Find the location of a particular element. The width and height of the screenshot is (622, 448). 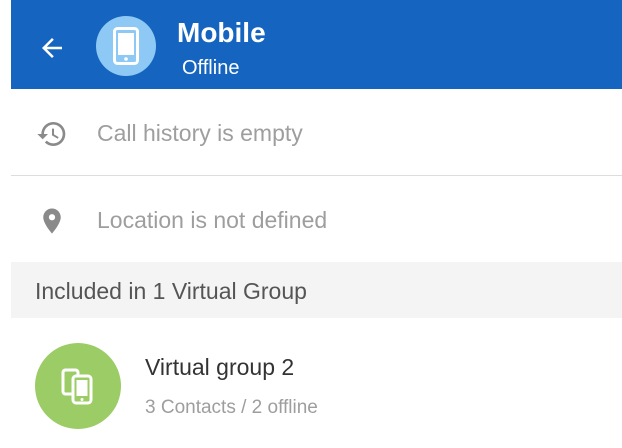

multiple-devices-icon is located at coordinates (77, 386).